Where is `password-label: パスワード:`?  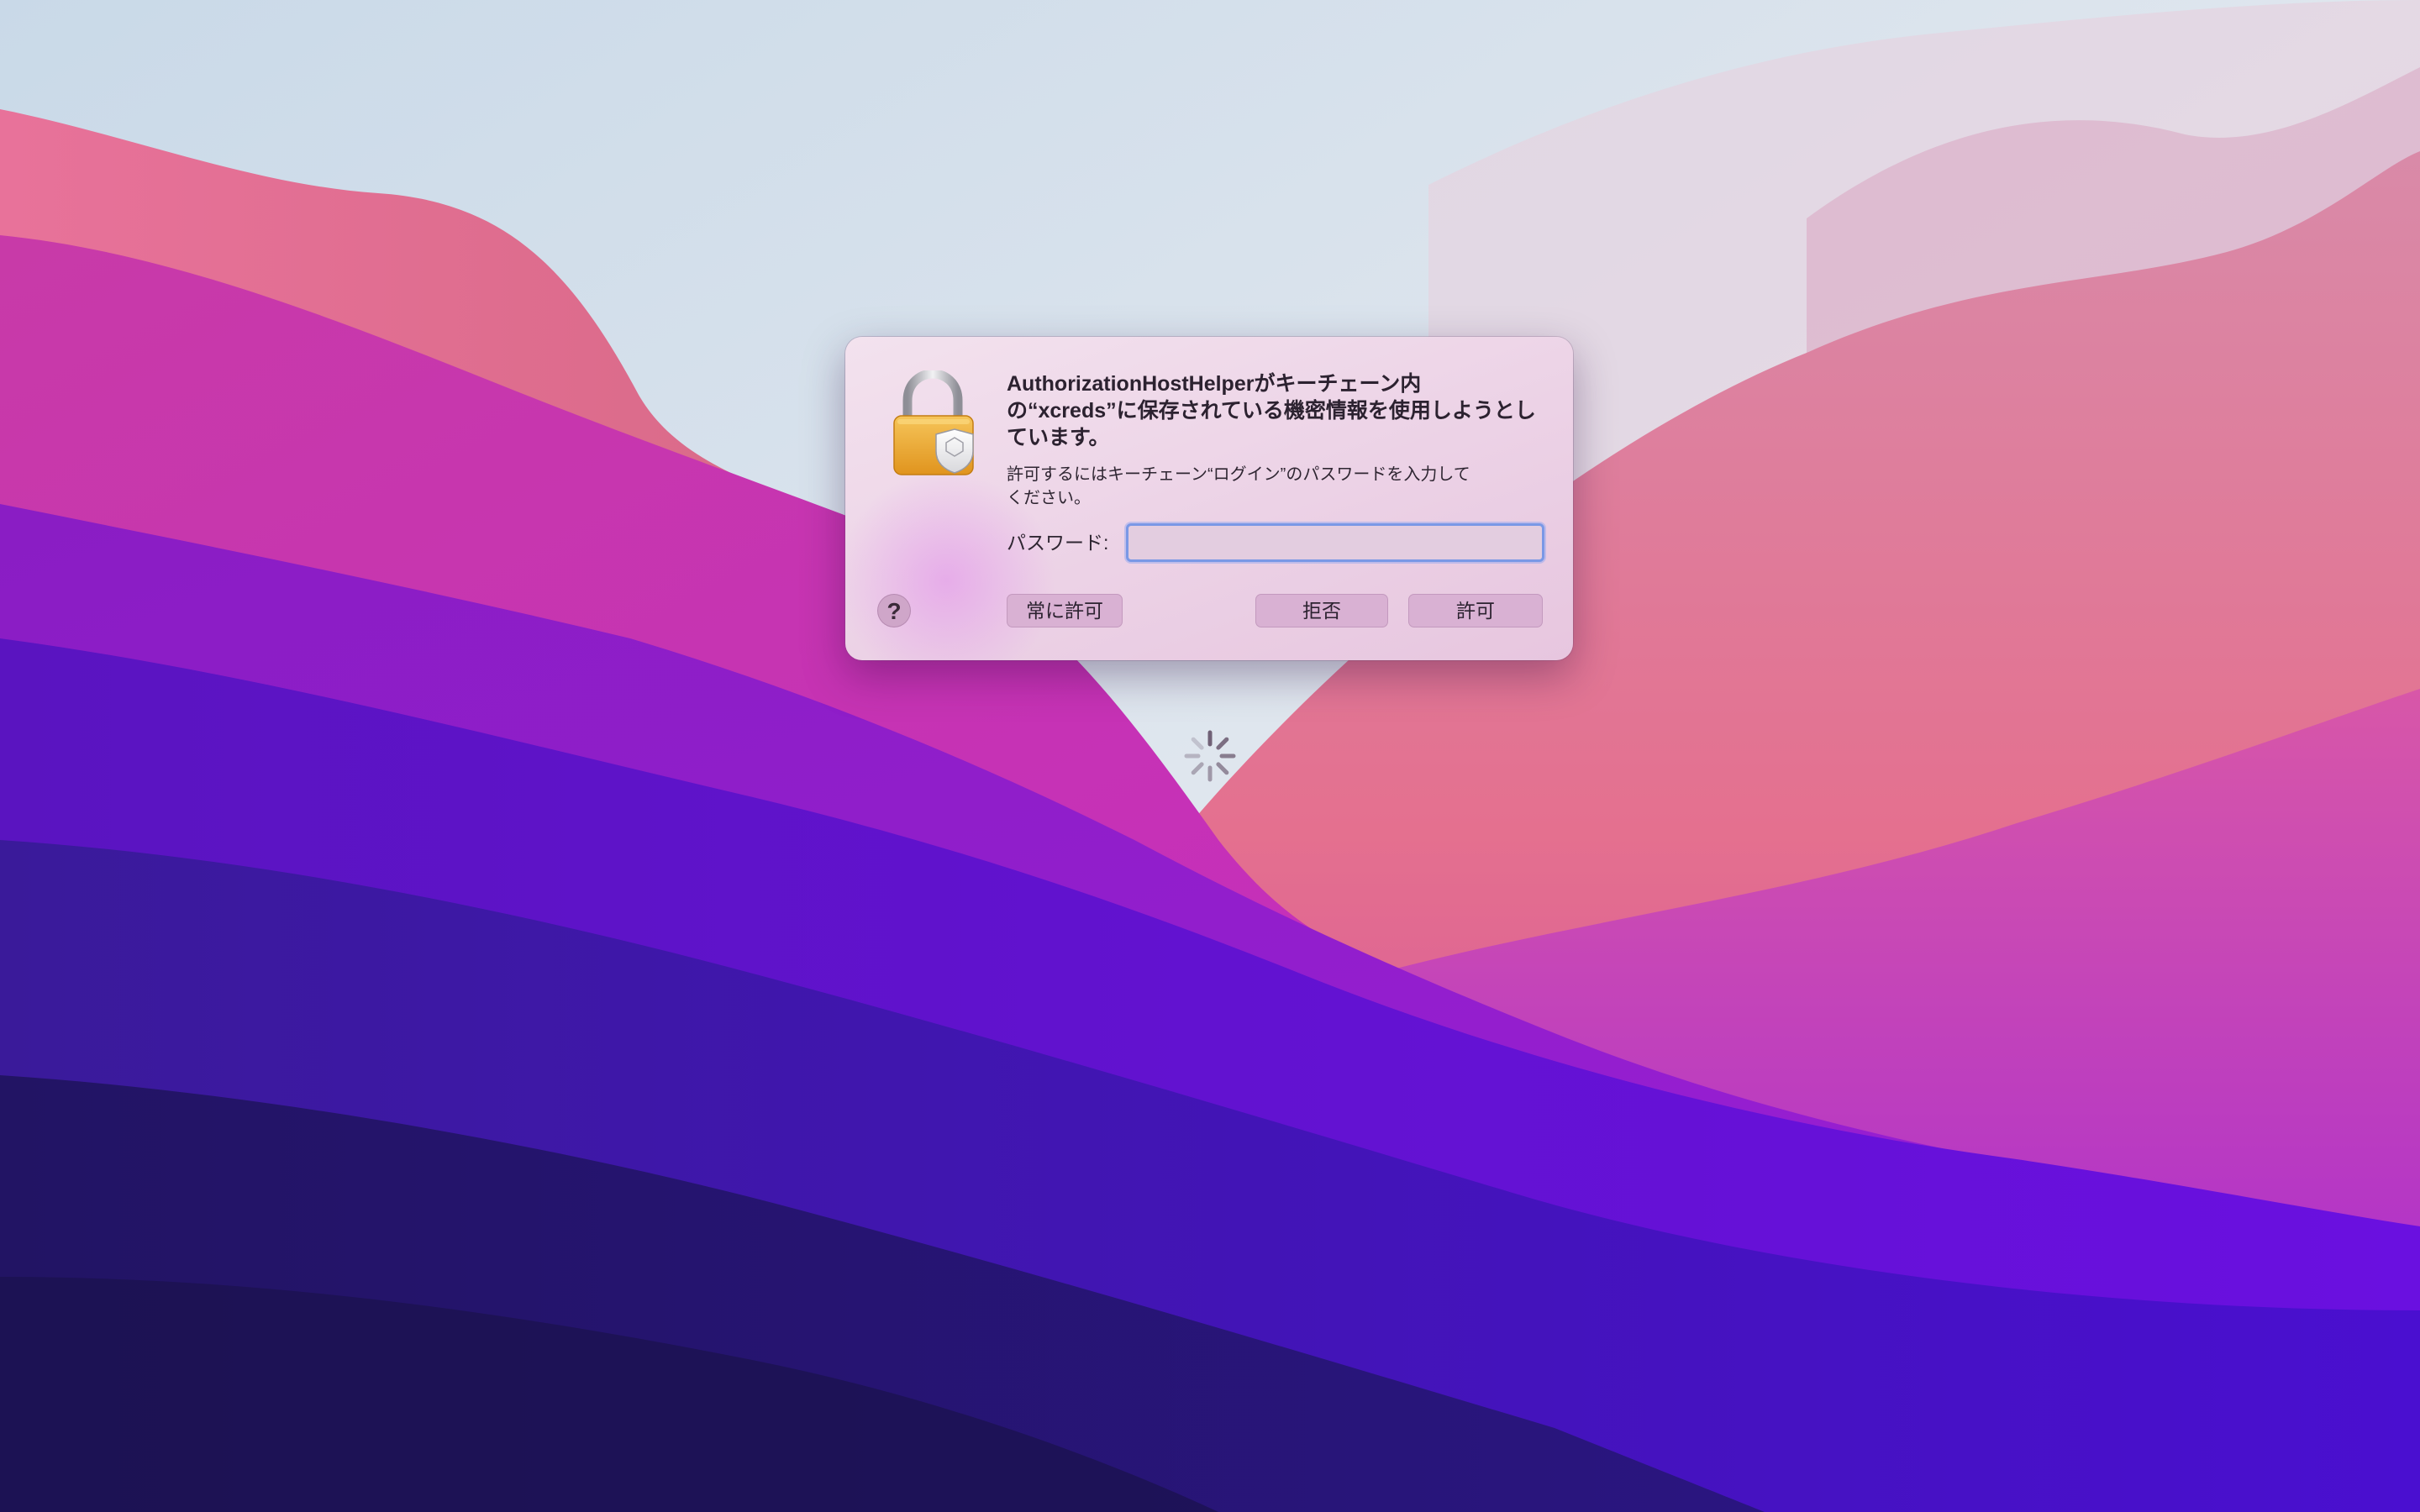 password-label: パスワード: is located at coordinates (1058, 543).